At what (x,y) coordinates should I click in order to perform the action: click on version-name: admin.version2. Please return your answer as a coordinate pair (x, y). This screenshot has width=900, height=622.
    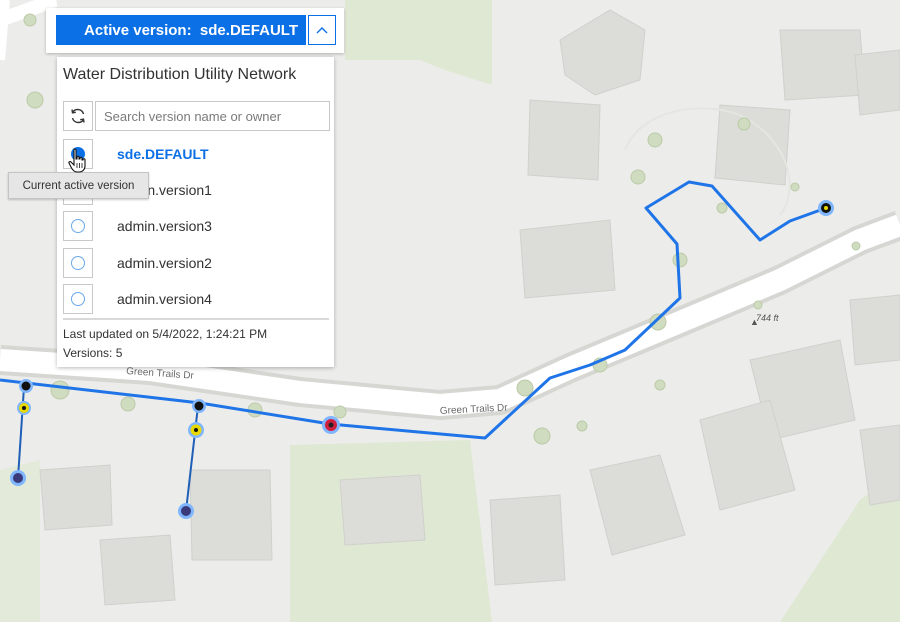
    Looking at the image, I should click on (164, 263).